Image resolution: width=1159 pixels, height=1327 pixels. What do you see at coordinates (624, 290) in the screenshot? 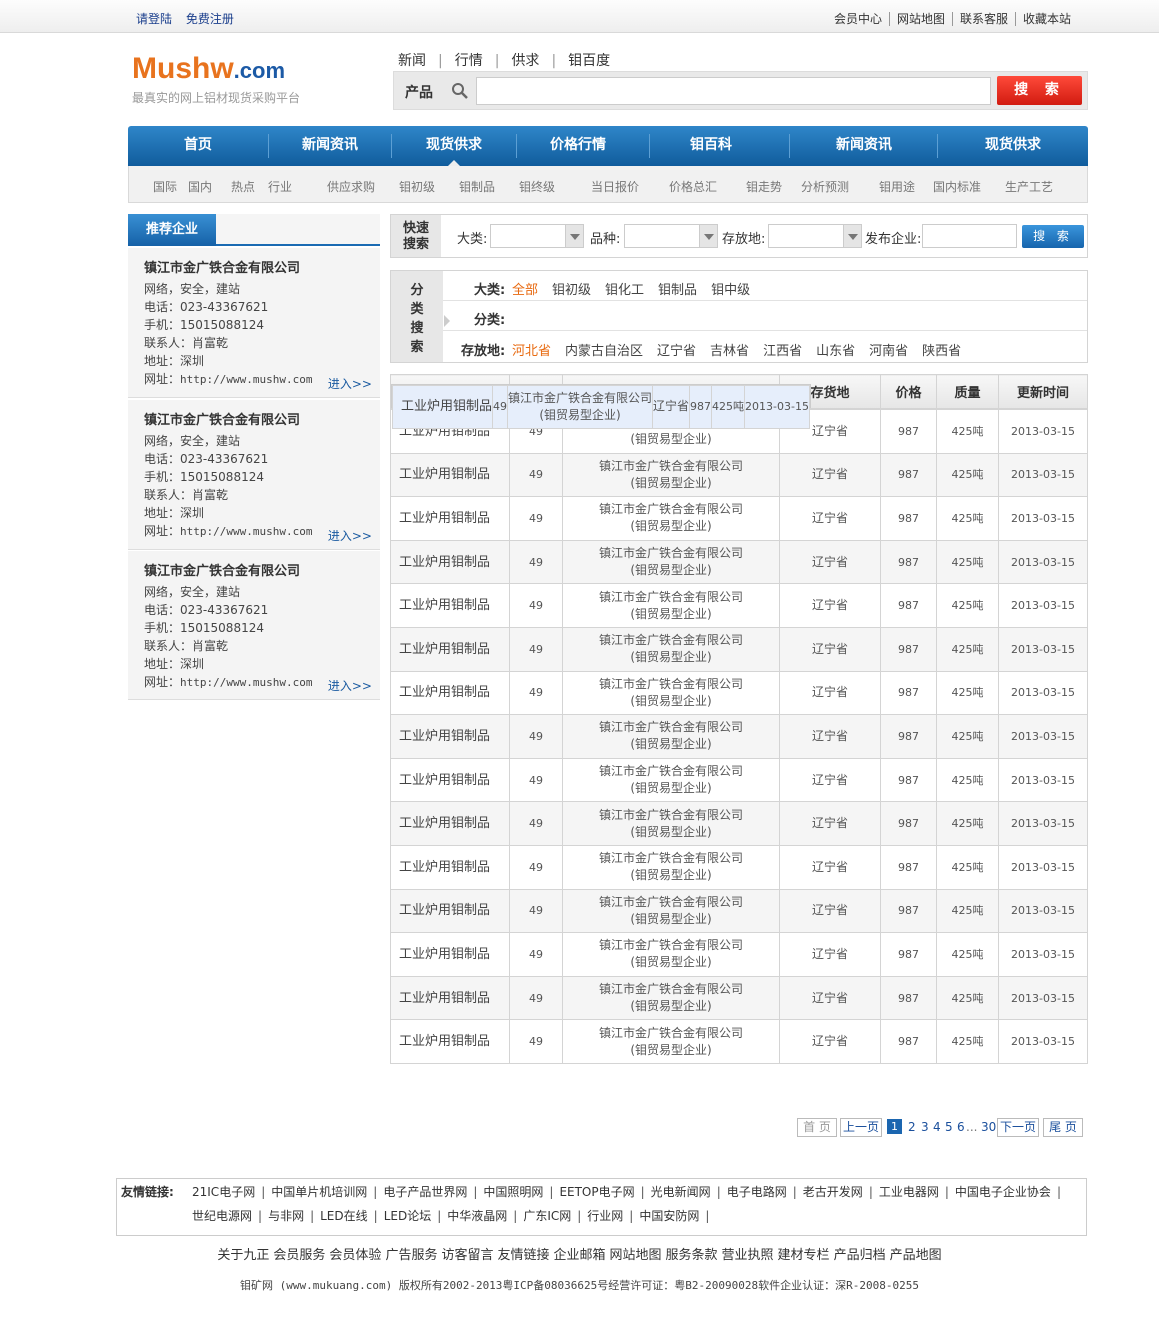
I see `major-option: 钼化工` at bounding box center [624, 290].